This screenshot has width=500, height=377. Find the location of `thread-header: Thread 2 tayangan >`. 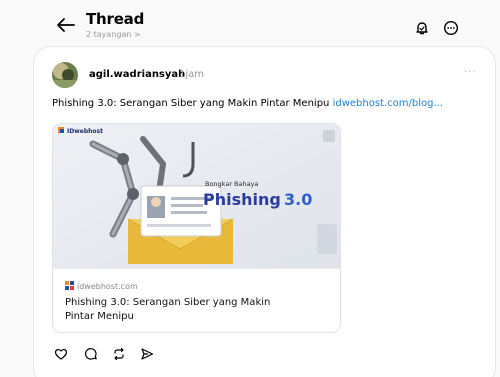

thread-header: Thread 2 tayangan > is located at coordinates (250, 22).